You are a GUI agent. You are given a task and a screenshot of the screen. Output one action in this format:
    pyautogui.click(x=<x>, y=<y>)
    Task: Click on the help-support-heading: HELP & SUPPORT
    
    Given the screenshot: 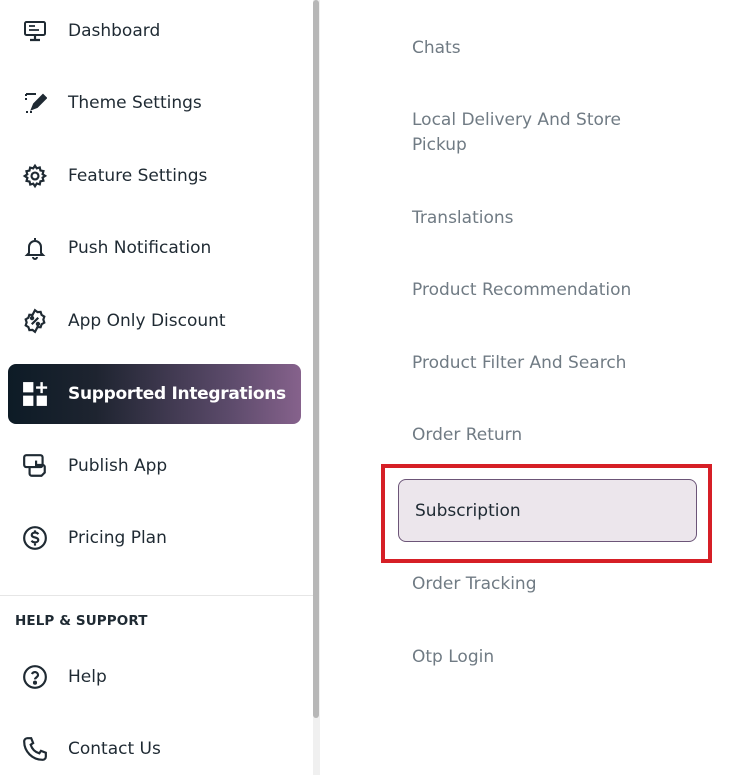 What is the action you would take?
    pyautogui.click(x=81, y=621)
    